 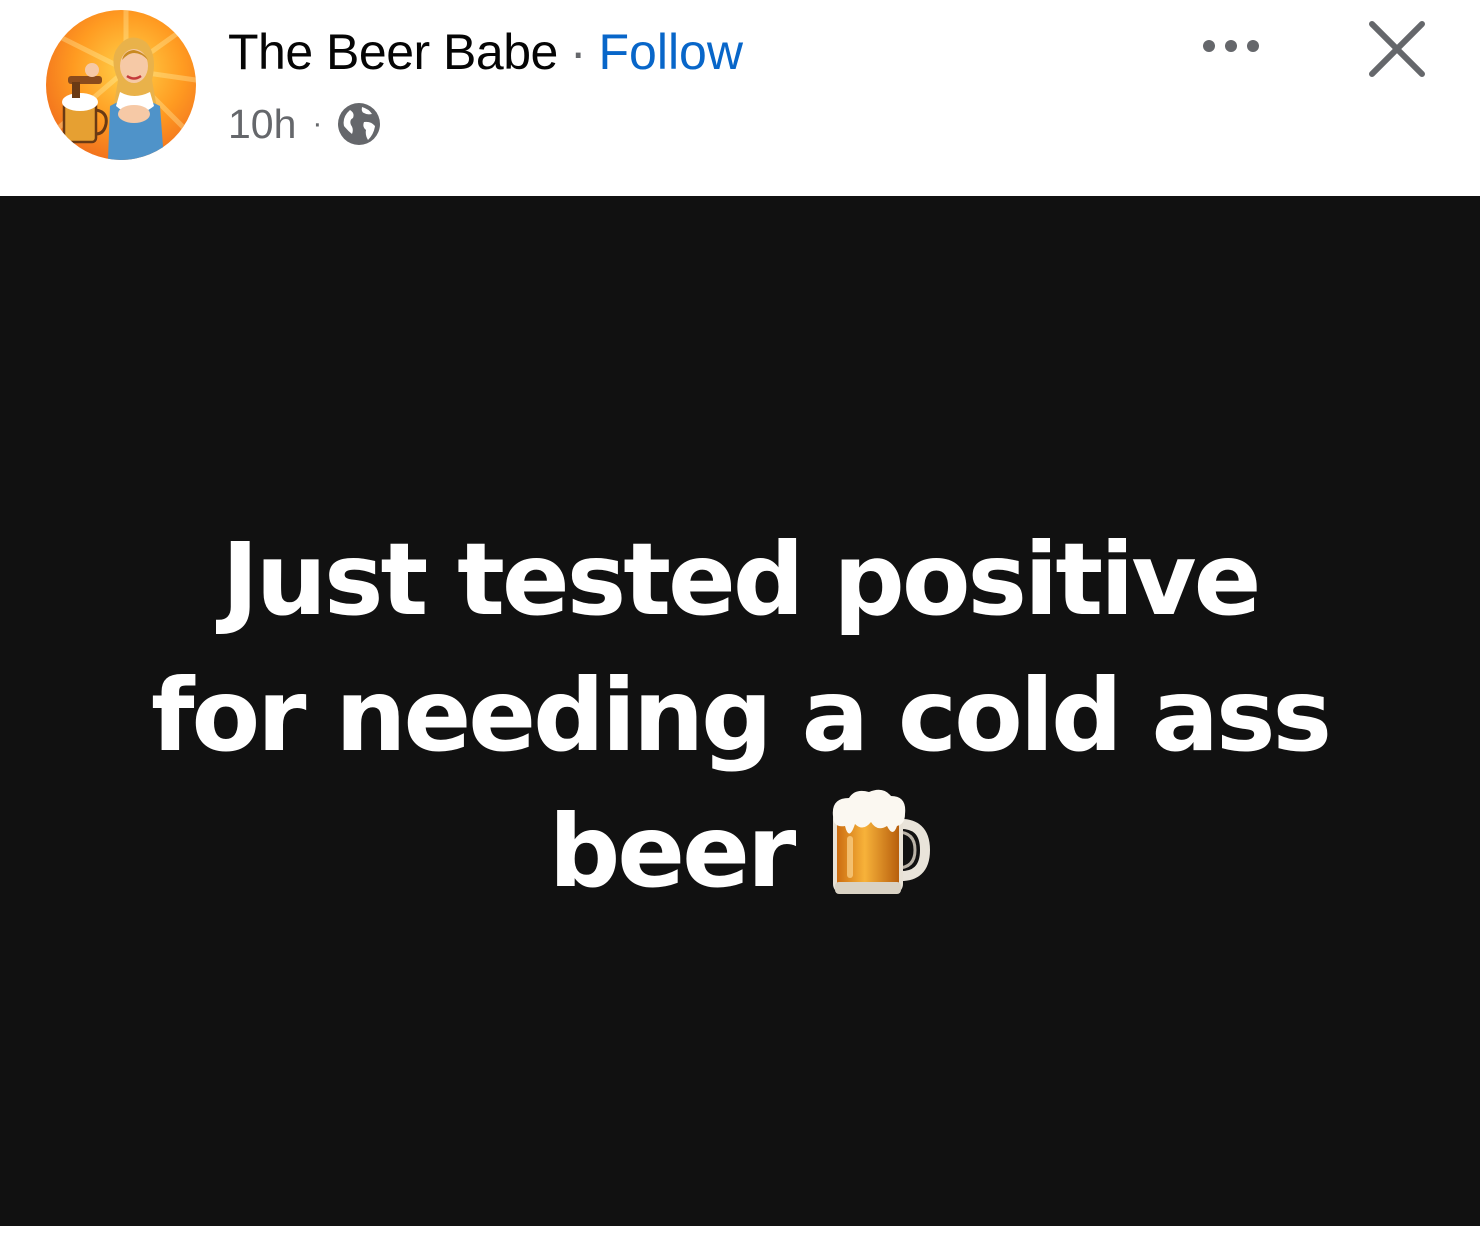 I want to click on avatar-illustration, so click(x=121, y=85).